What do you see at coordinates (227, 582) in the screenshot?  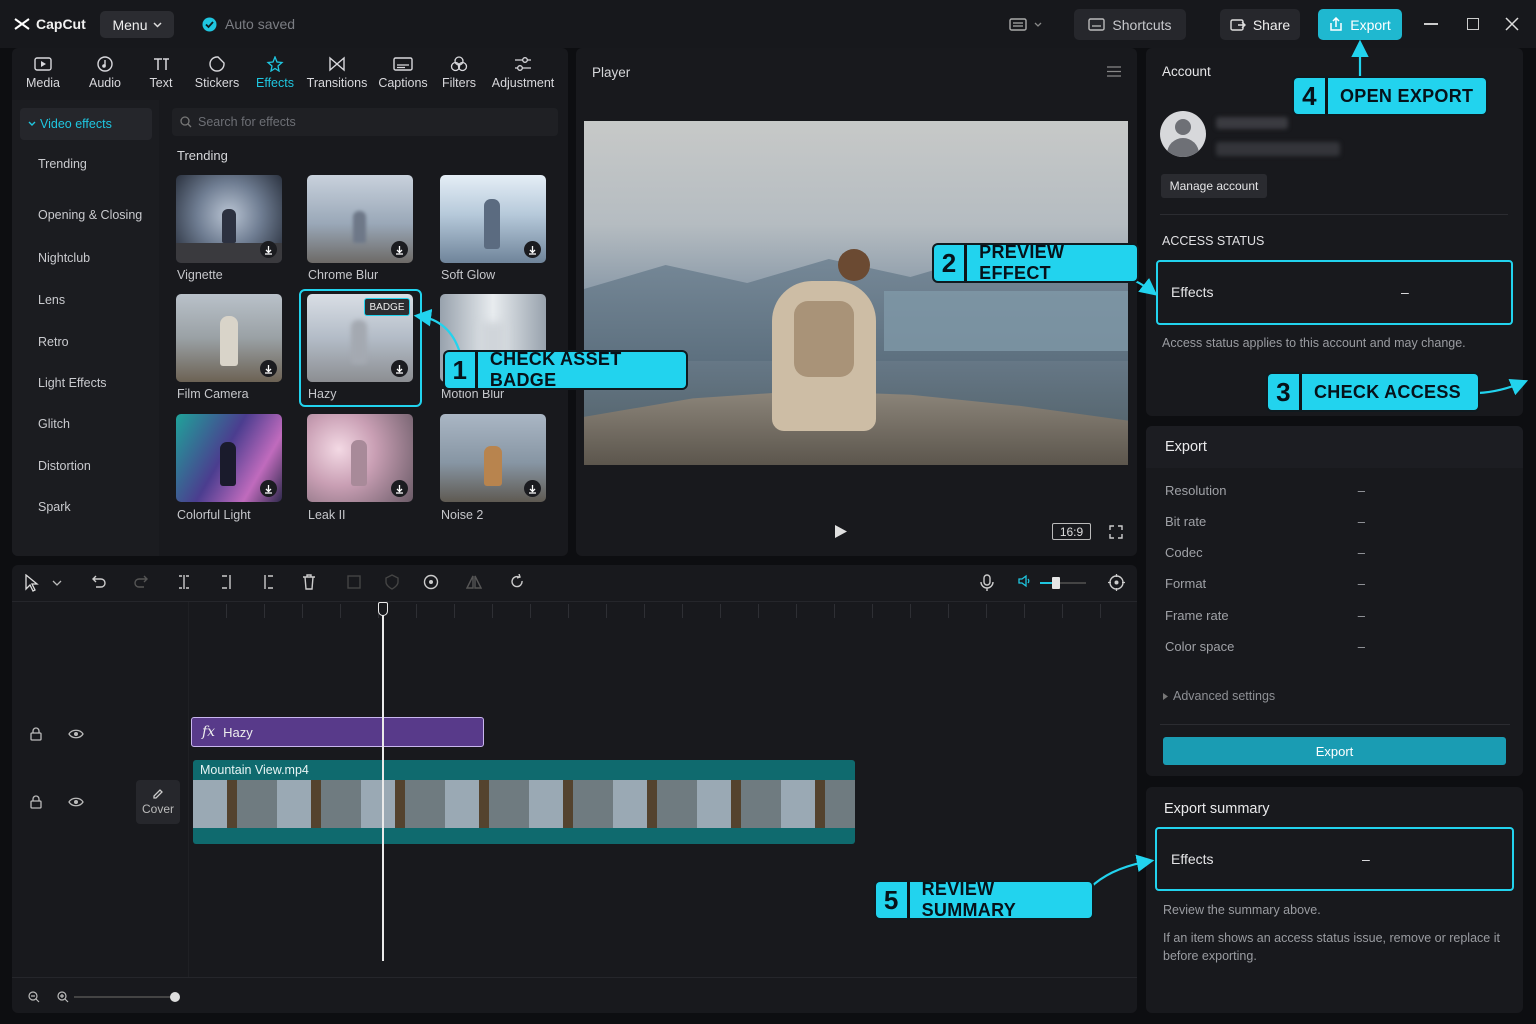 I see `split-left-icon` at bounding box center [227, 582].